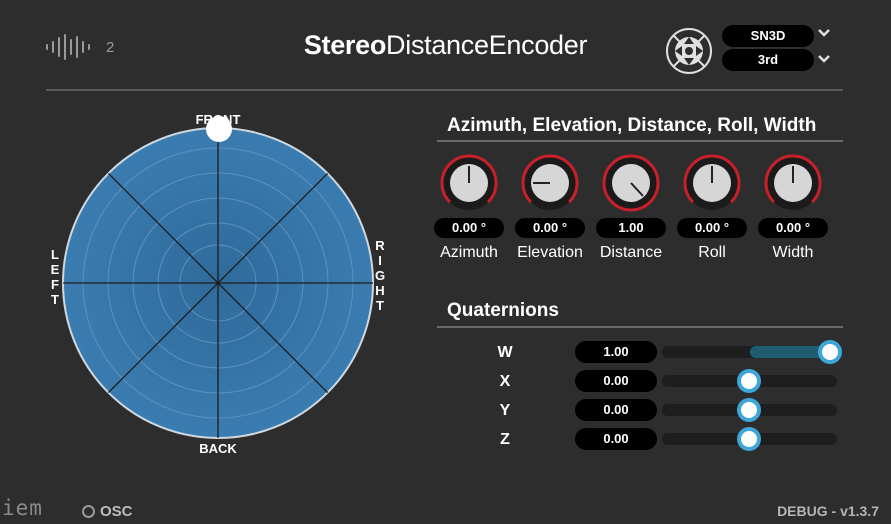  I want to click on elevation-knob, so click(550, 183).